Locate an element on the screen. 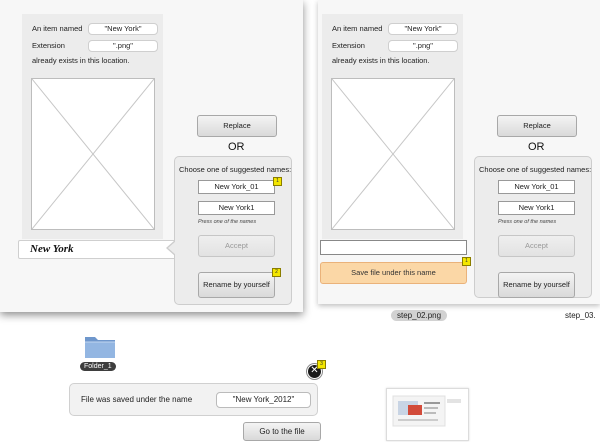  bubble-arrow is located at coordinates (171, 248).